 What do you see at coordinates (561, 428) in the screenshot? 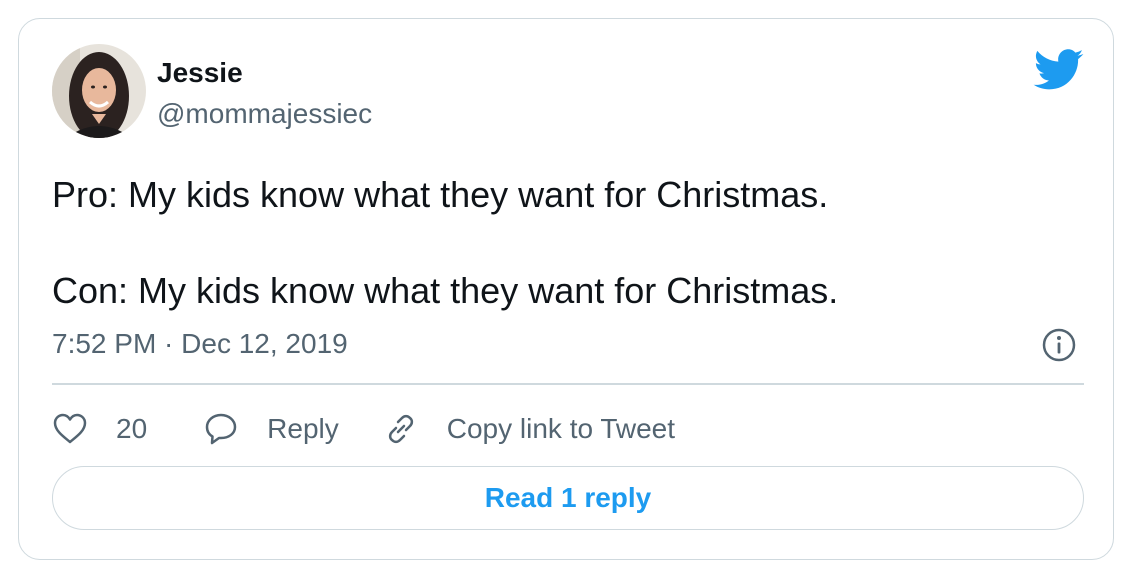
I see `copy-link-label: Copy link to Tweet` at bounding box center [561, 428].